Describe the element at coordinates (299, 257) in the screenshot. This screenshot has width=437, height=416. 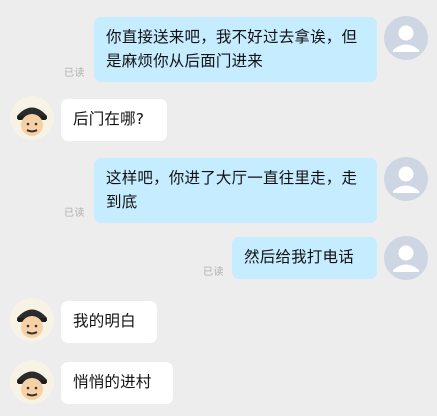
I see `message-text: 然后给我打电话` at that location.